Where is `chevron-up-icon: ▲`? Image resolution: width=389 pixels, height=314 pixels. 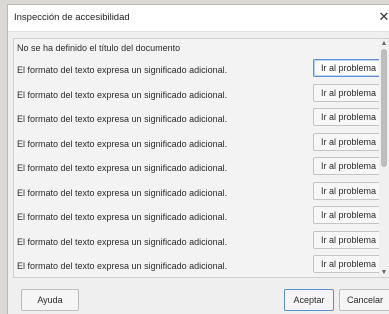 chevron-up-icon: ▲ is located at coordinates (384, 43).